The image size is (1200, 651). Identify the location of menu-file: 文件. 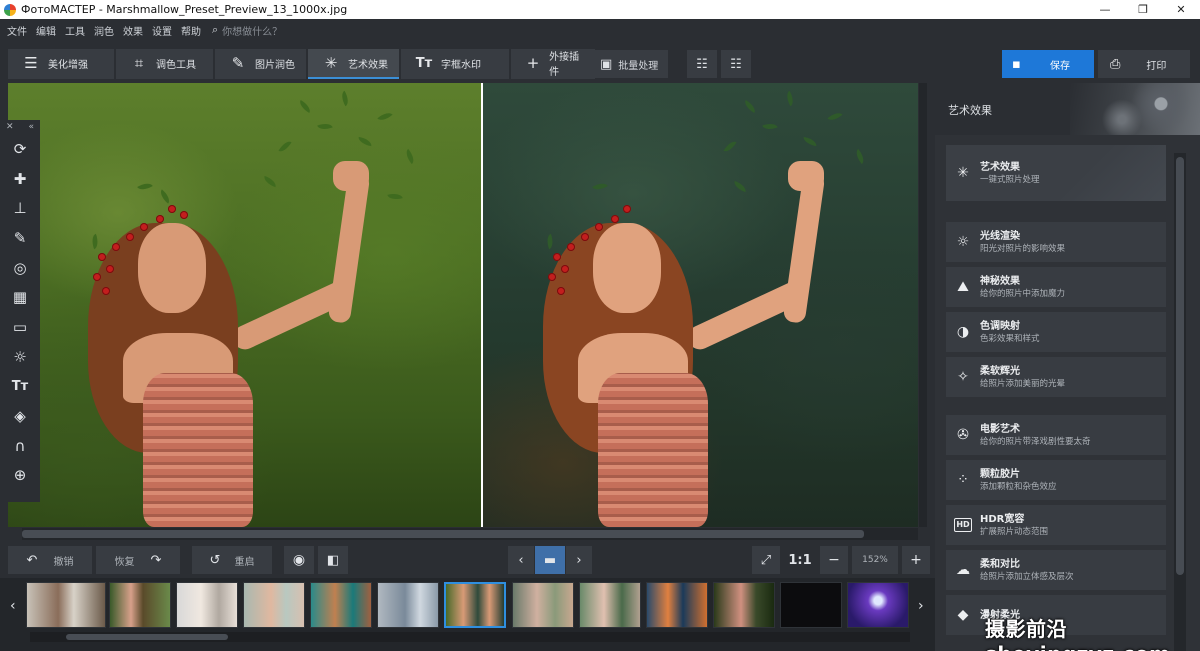
(17, 30).